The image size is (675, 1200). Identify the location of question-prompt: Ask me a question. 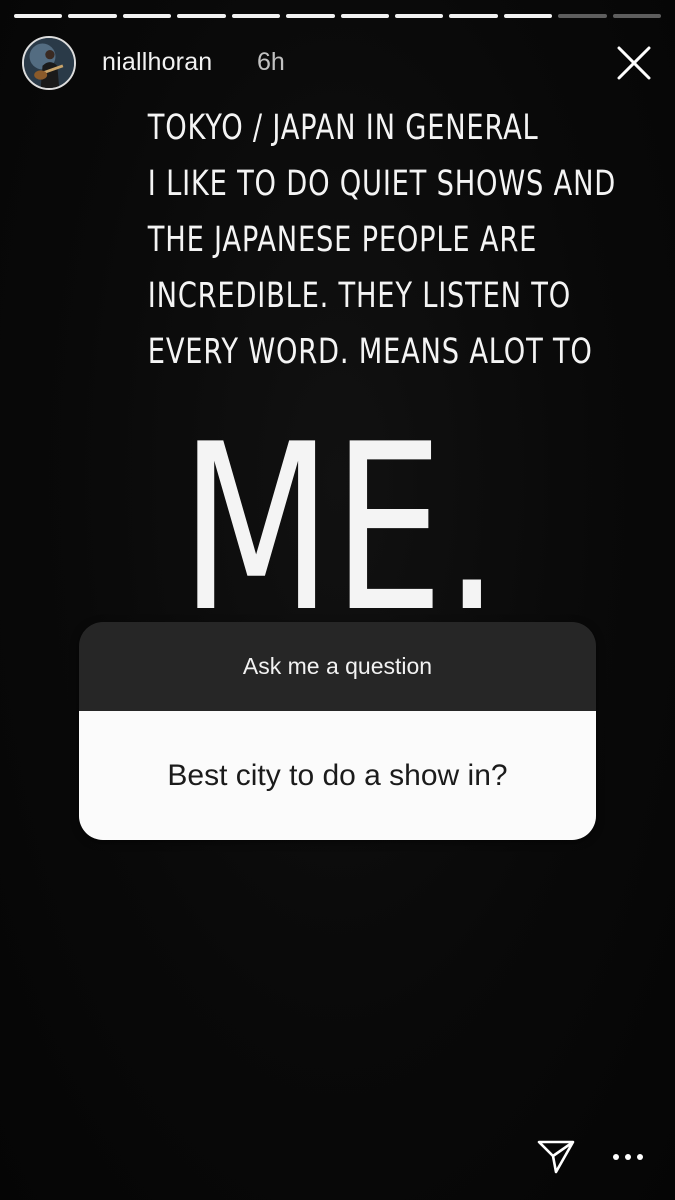
(337, 666).